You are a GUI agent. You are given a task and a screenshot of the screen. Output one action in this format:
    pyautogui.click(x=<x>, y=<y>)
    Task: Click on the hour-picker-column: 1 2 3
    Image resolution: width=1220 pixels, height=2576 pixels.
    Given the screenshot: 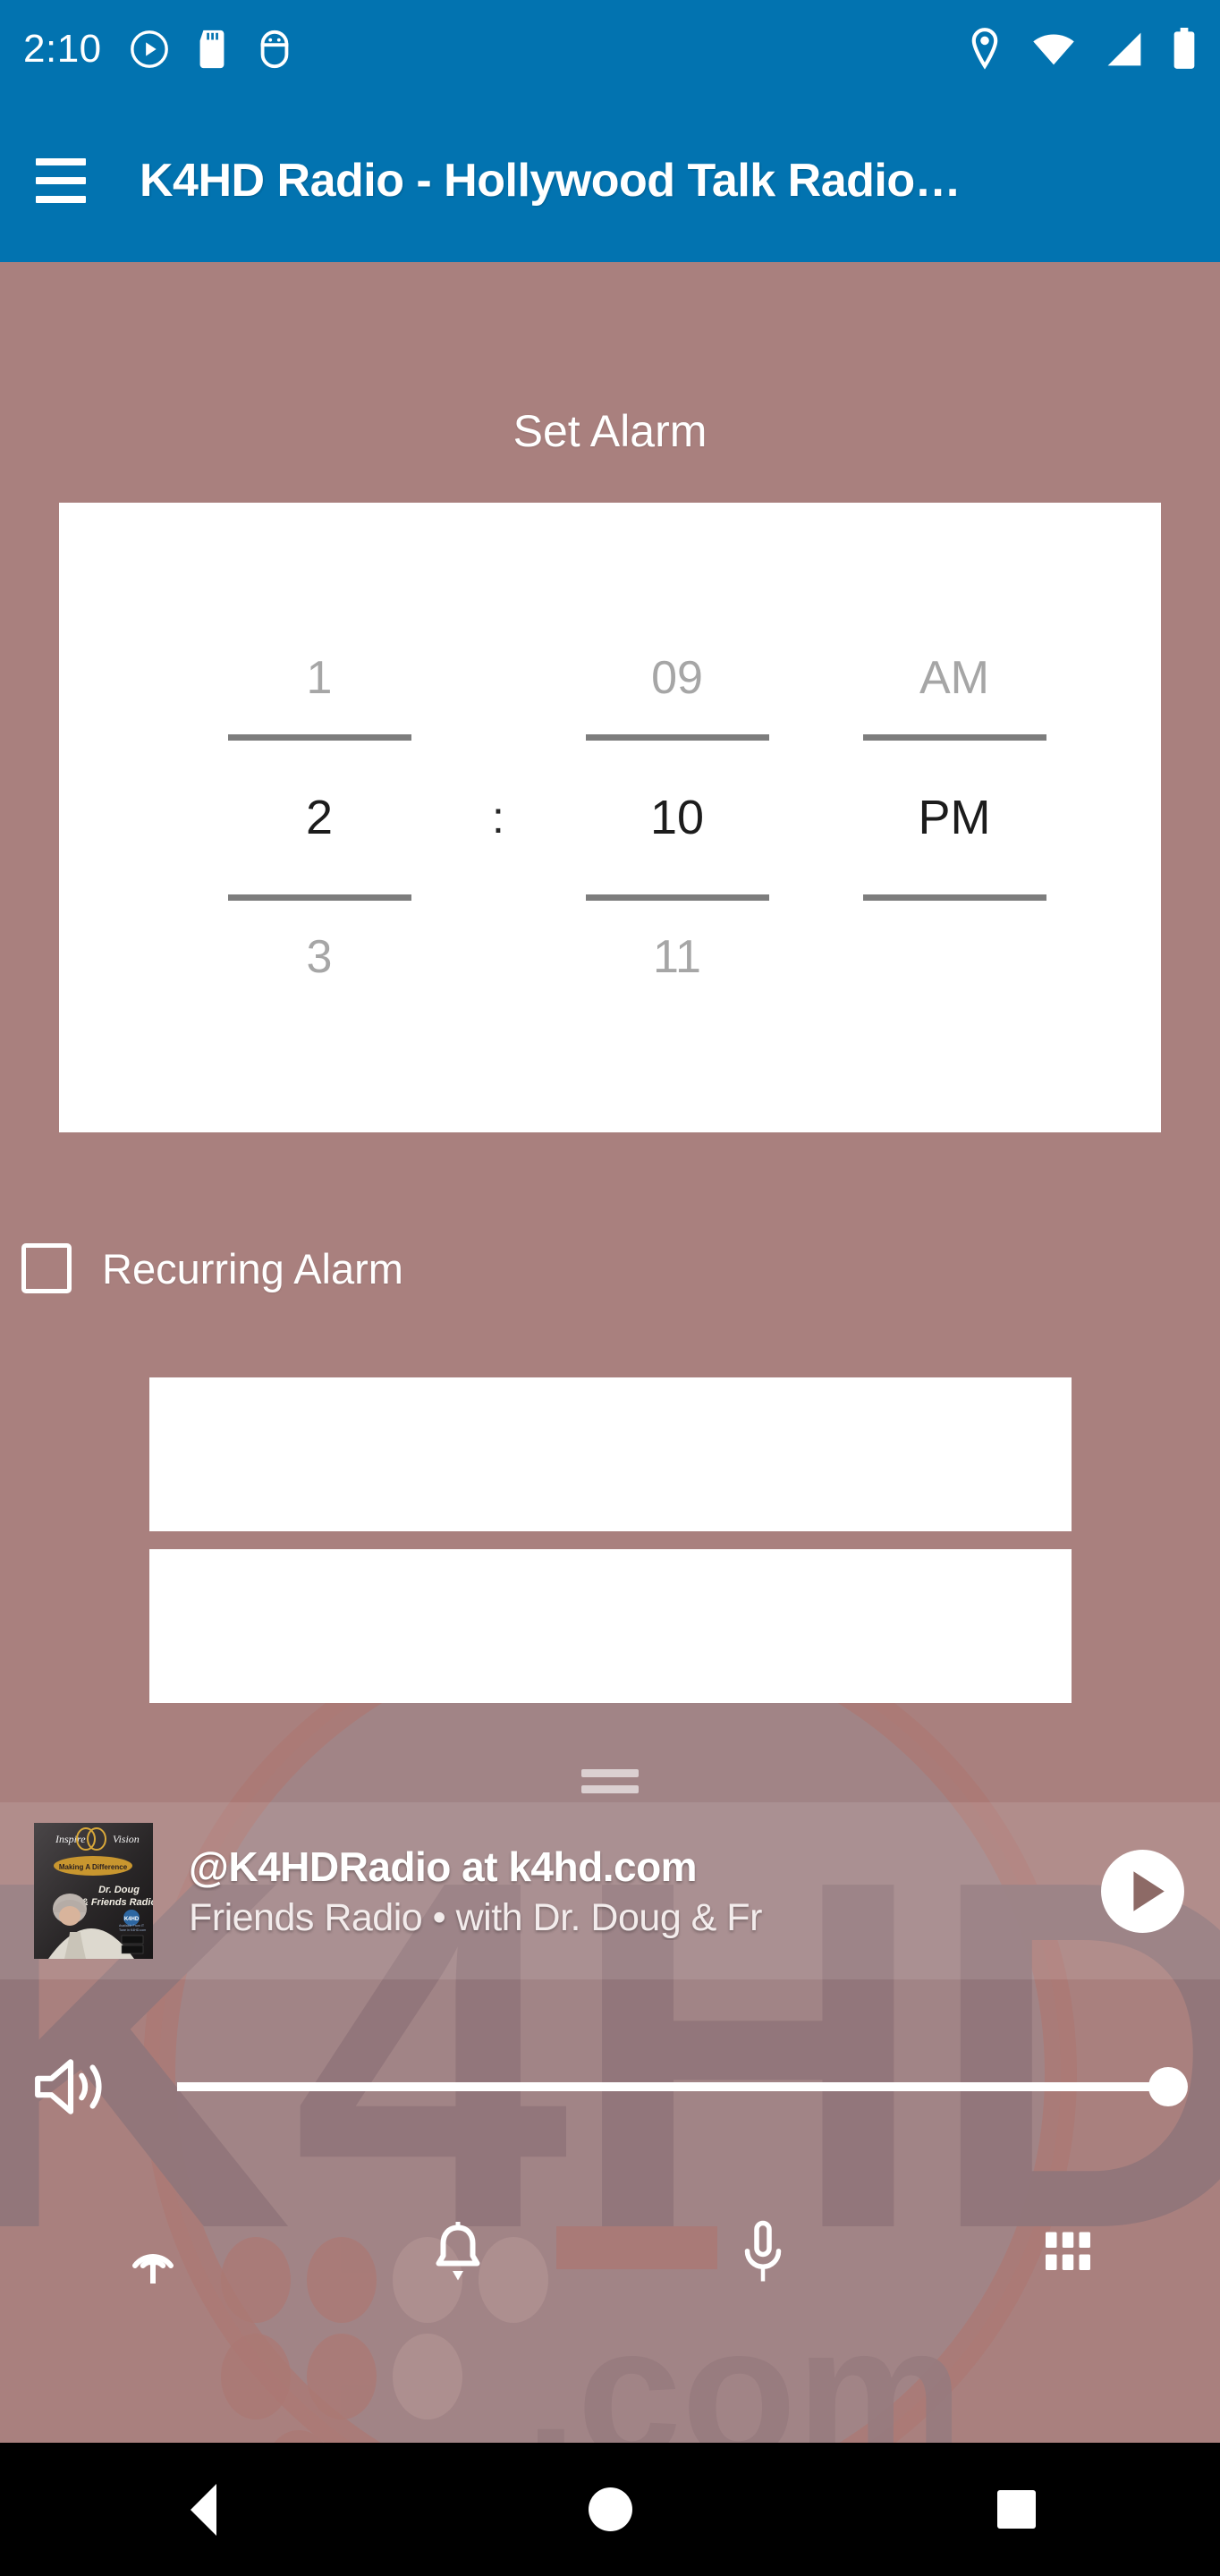 What is the action you would take?
    pyautogui.click(x=320, y=817)
    